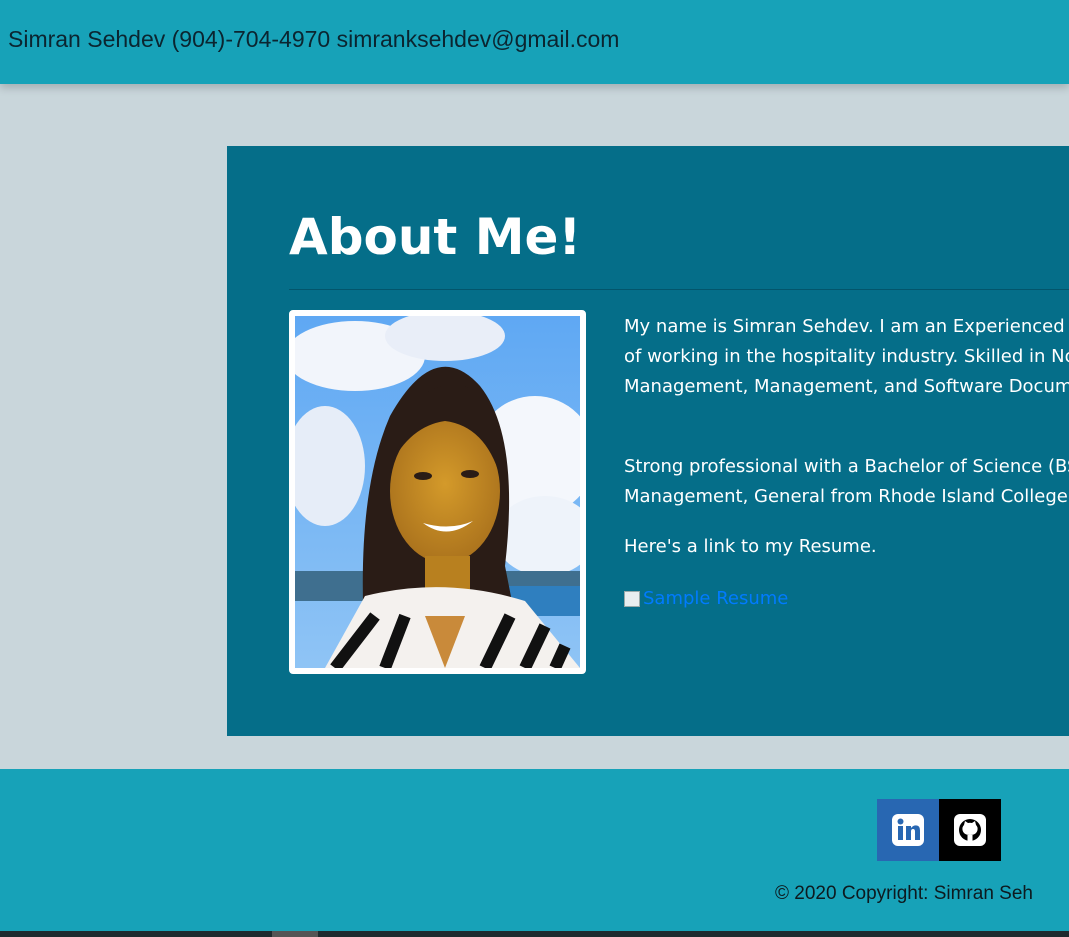 The height and width of the screenshot is (937, 1069). I want to click on resume-intro-text: Here's a link to my Resume., so click(750, 546).